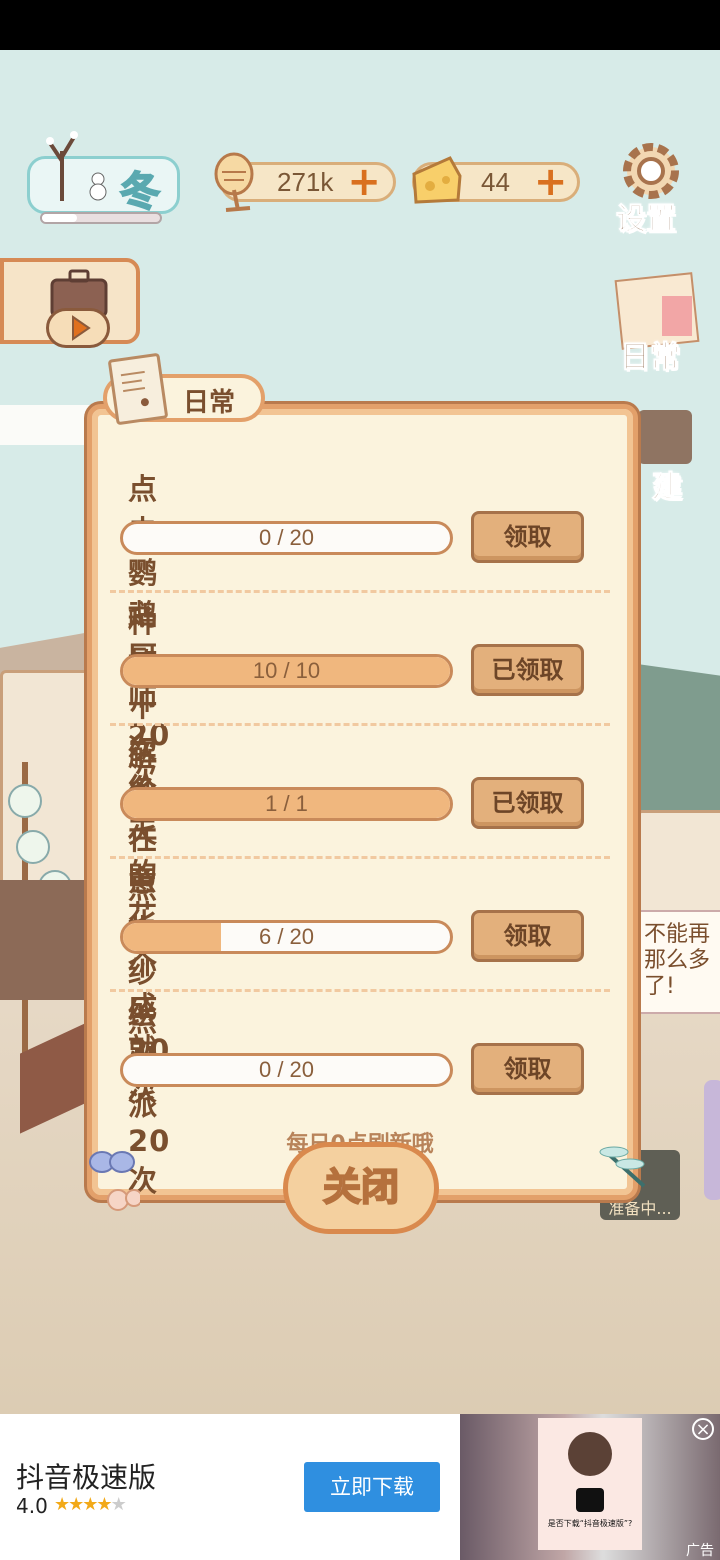 This screenshot has height=1560, width=720. I want to click on rating-stars: ★★★★★, so click(90, 1504).